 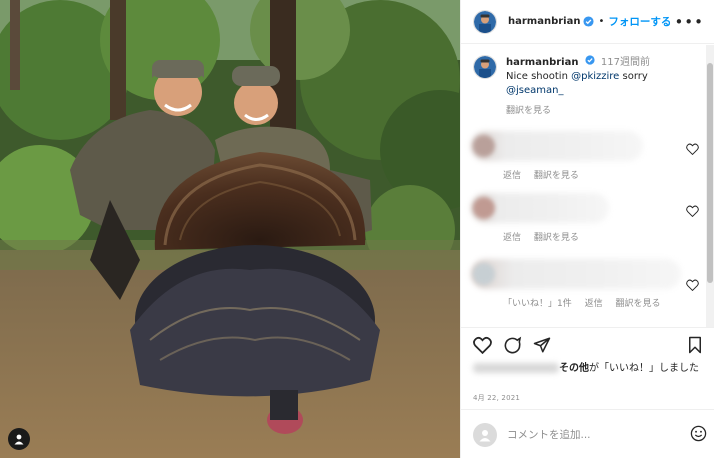 I want to click on mention-link: @jseaman_, so click(x=534, y=90).